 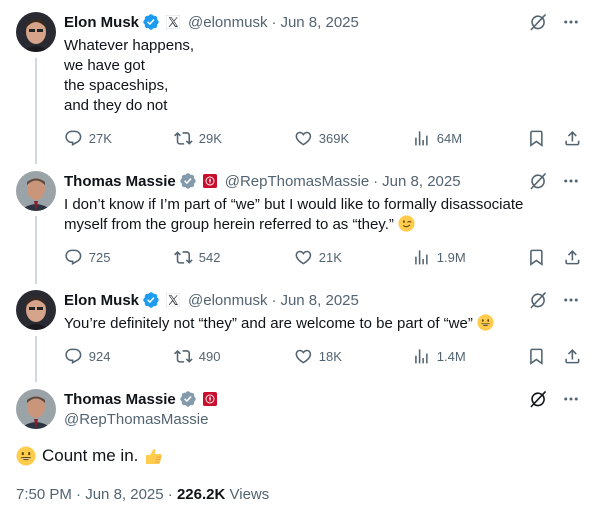 What do you see at coordinates (119, 356) in the screenshot?
I see `reply-button: 924` at bounding box center [119, 356].